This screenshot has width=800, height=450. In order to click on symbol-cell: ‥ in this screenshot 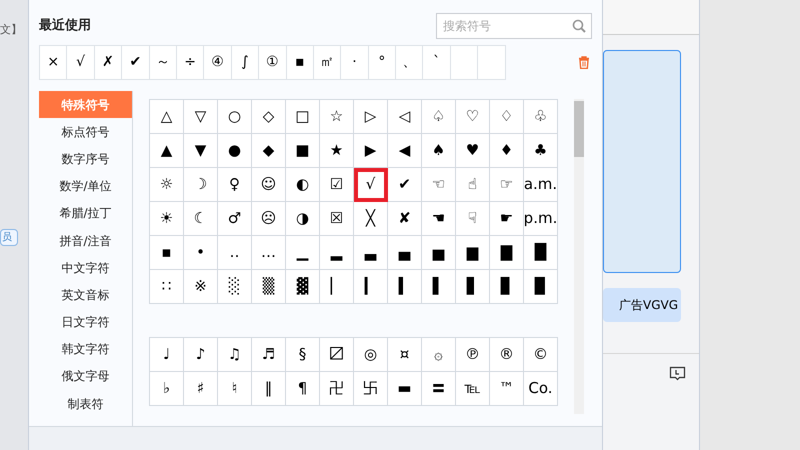, I will do `click(235, 253)`.